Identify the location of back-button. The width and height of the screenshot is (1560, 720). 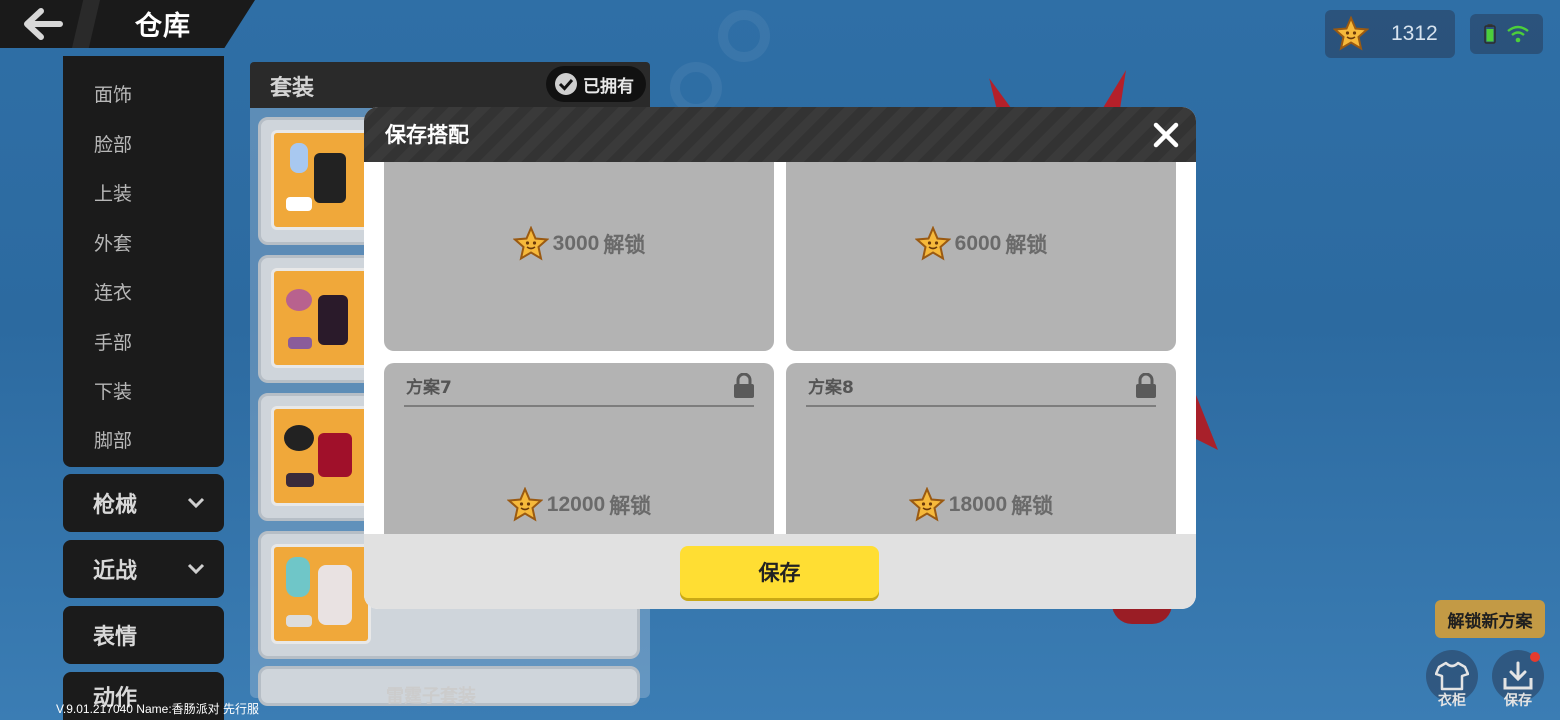
(43, 24).